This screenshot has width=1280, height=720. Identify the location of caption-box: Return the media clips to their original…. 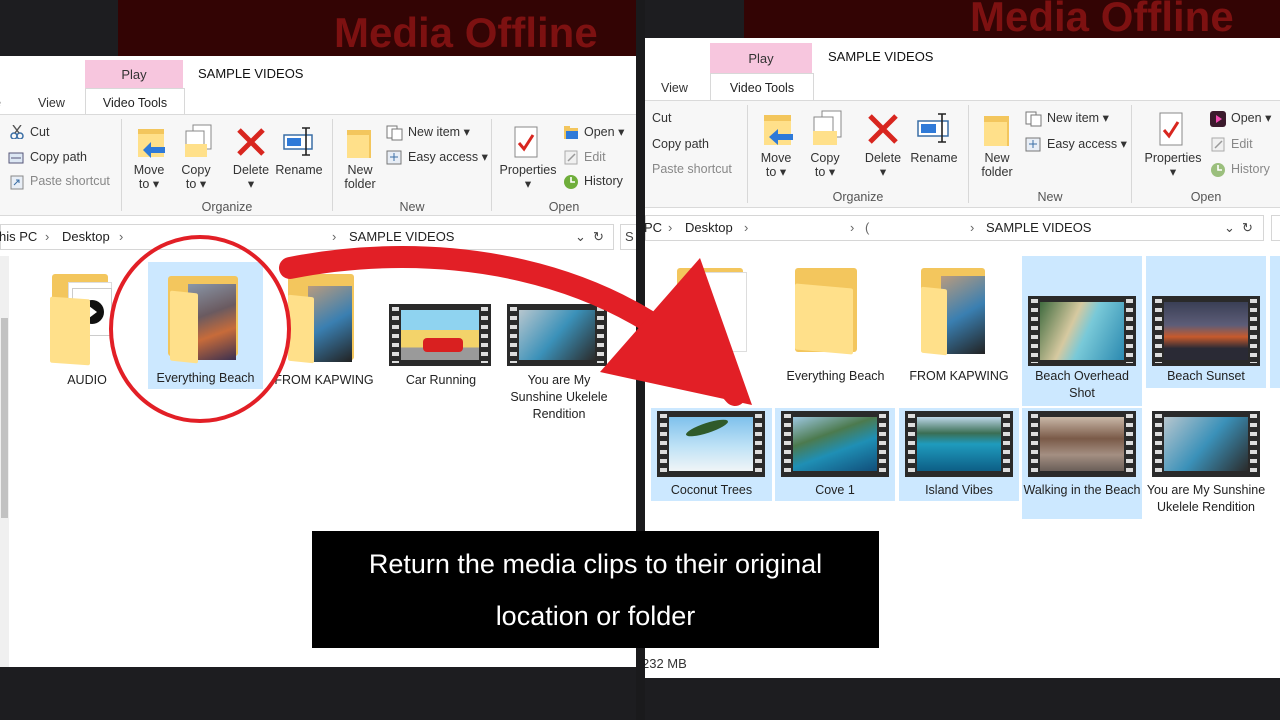
(595, 589).